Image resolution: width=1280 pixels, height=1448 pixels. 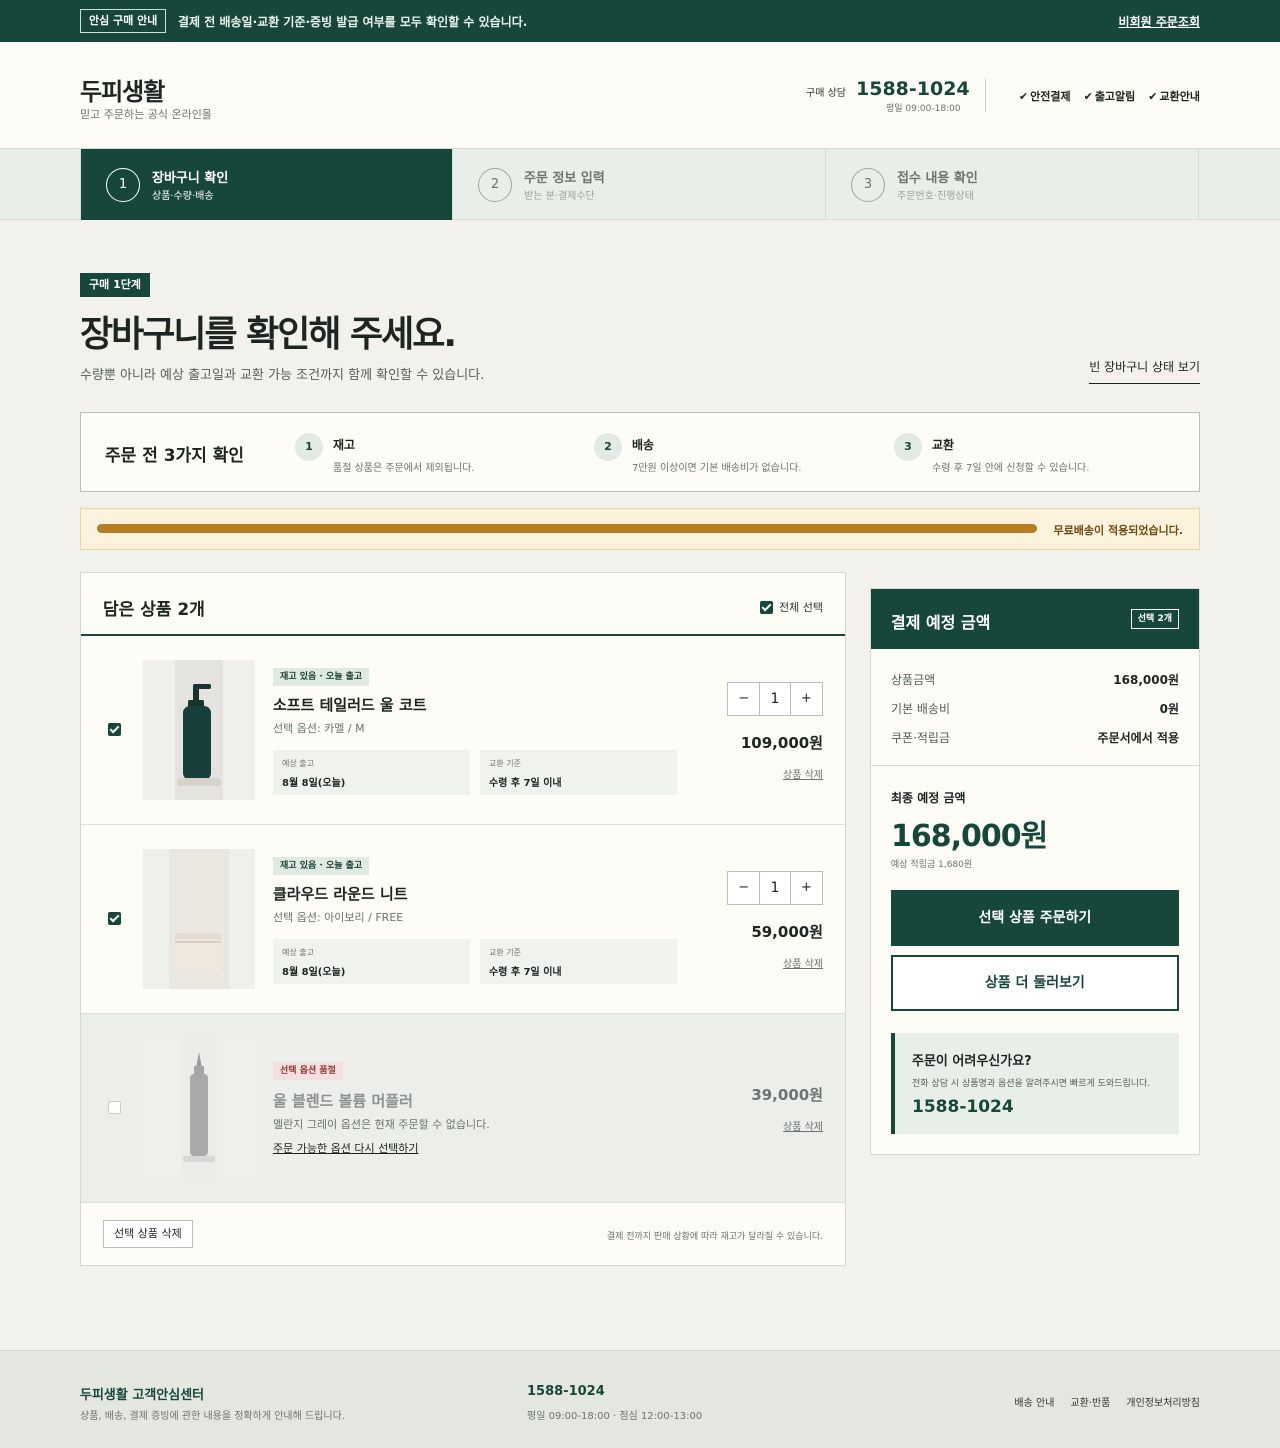 I want to click on summary-divider, so click(x=1035, y=765).